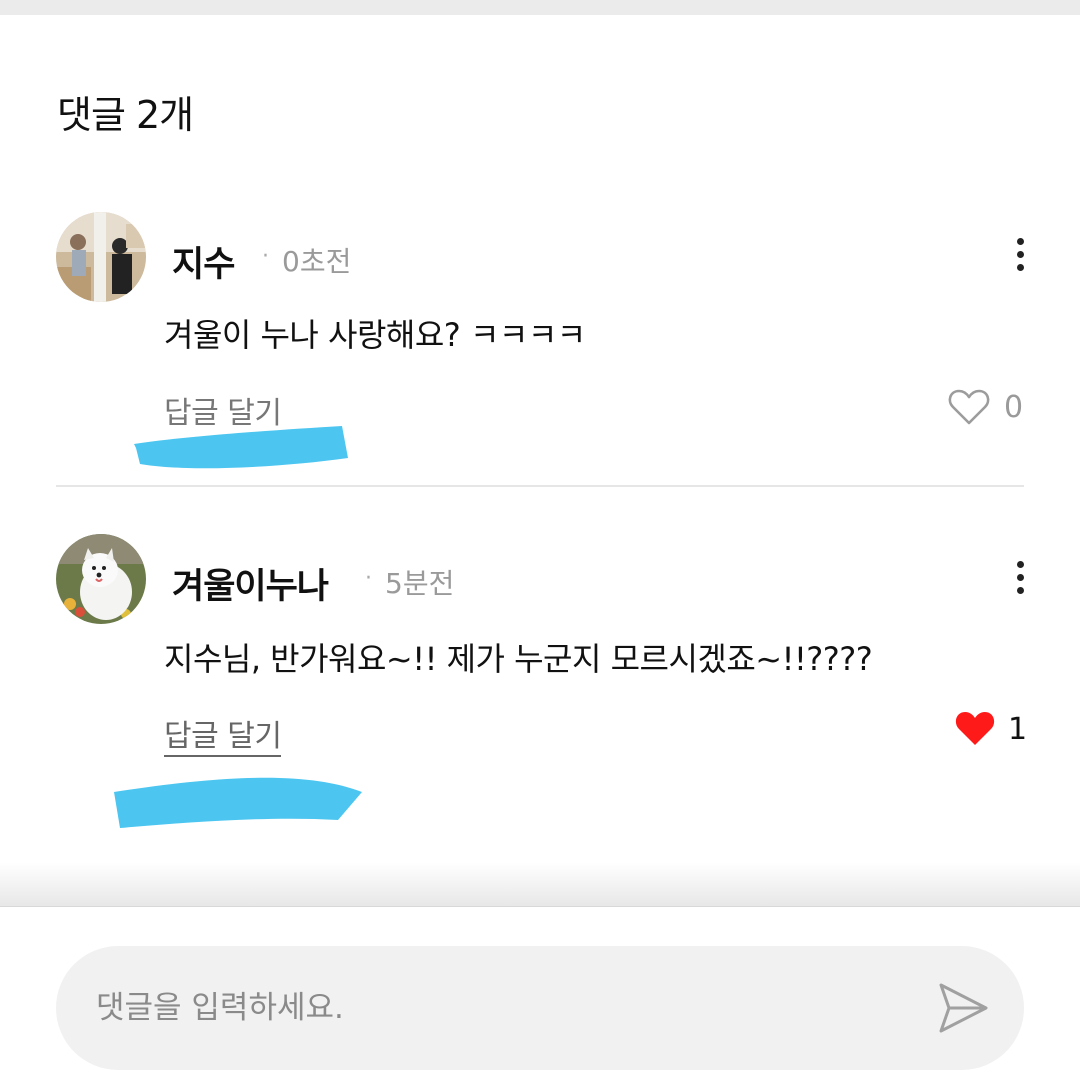 This screenshot has height=1089, width=1080. I want to click on like-count: 0, so click(1014, 407).